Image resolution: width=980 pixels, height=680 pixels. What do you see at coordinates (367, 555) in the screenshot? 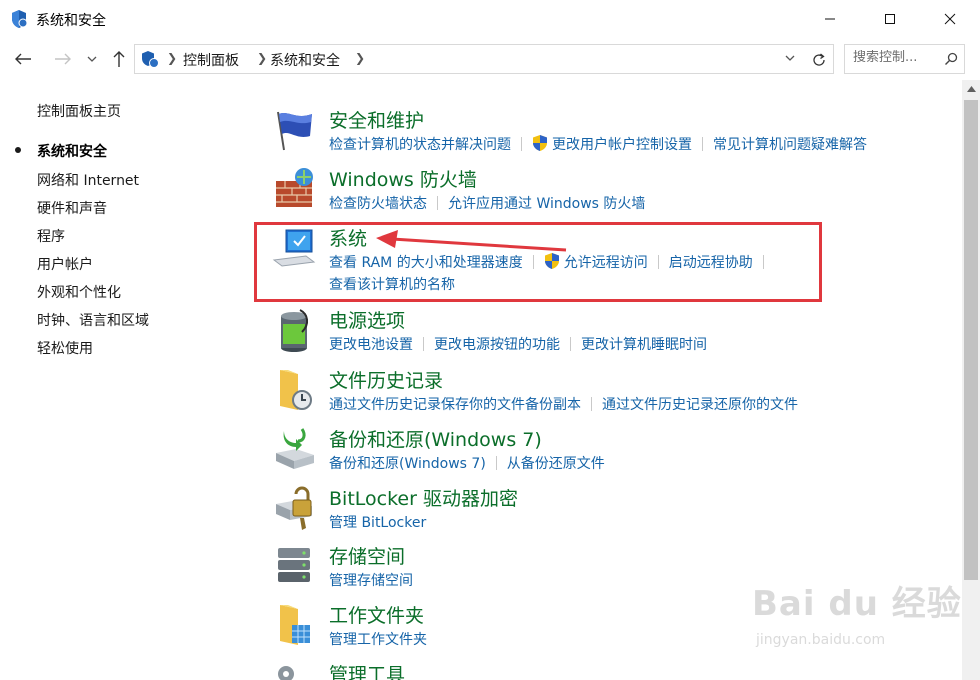
I see `category-title: 存储空间` at bounding box center [367, 555].